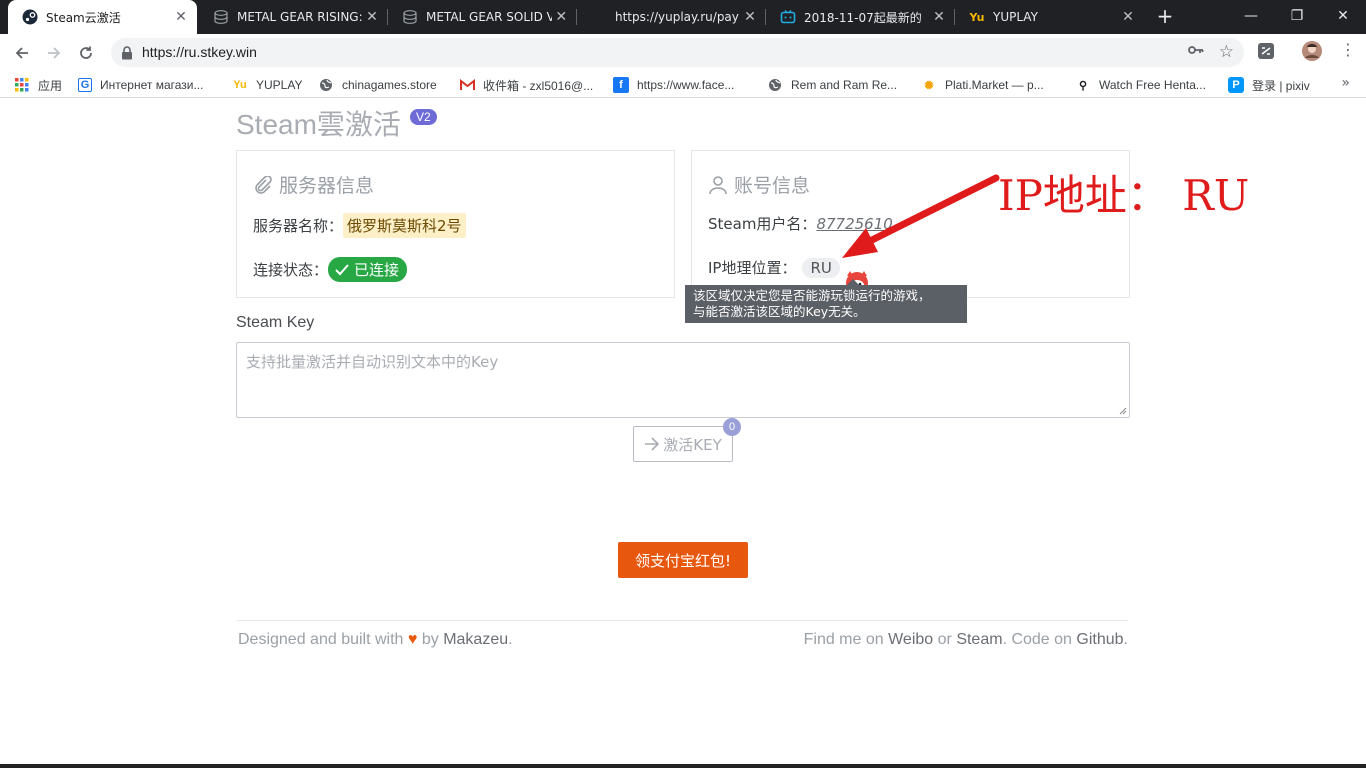  I want to click on ip-region-tooltip: 该区域仅决定您是否能游玩锁运行的游戏， 与能否激活该区域的Key无关。, so click(826, 301).